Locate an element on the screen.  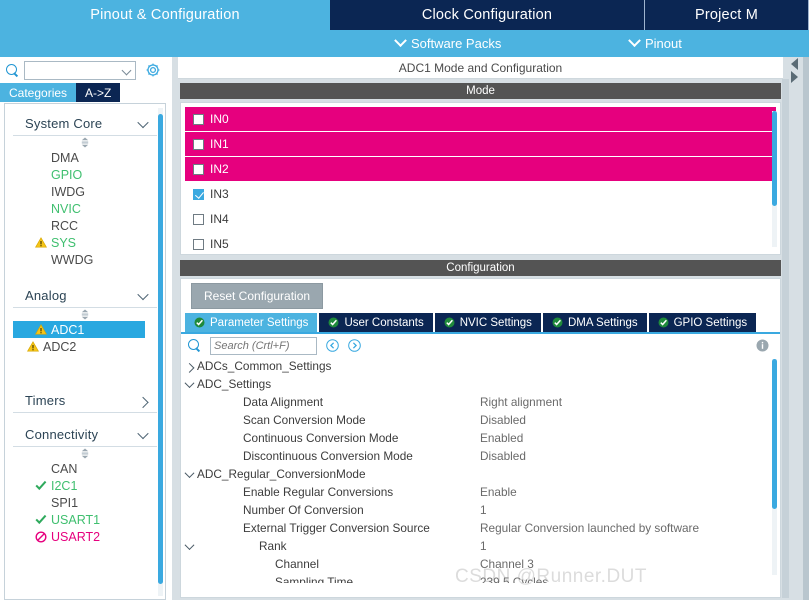
sidebar-item-gpio: GPIO is located at coordinates (85, 174).